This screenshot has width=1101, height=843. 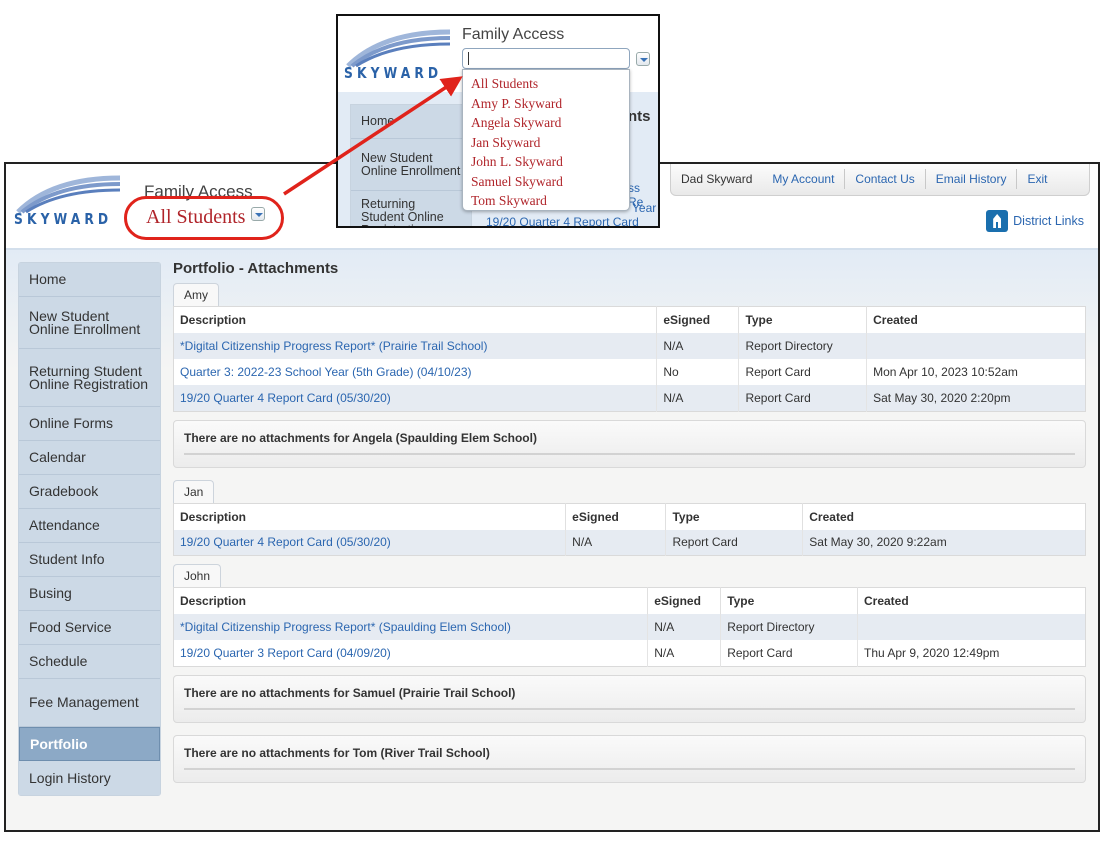 I want to click on created-value: Sat May 30, 2020 9:22am, so click(x=944, y=542).